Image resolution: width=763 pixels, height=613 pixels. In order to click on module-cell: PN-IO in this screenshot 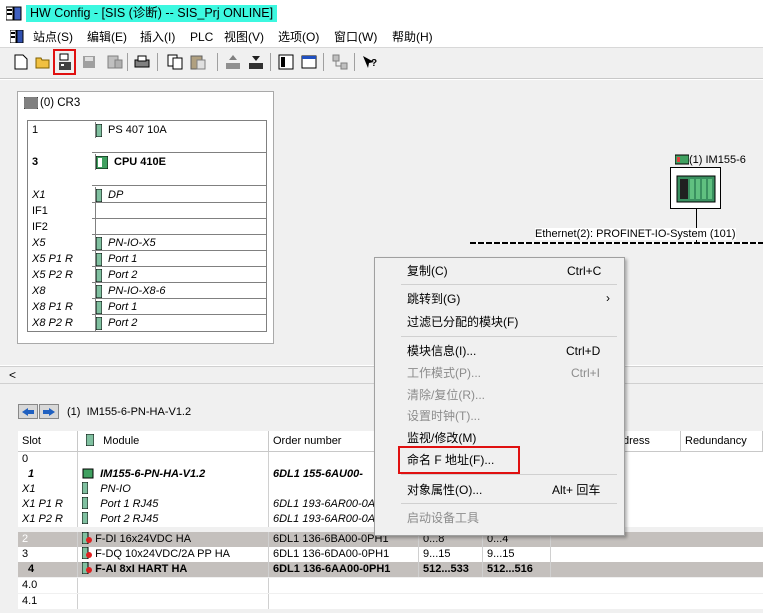, I will do `click(173, 489)`.